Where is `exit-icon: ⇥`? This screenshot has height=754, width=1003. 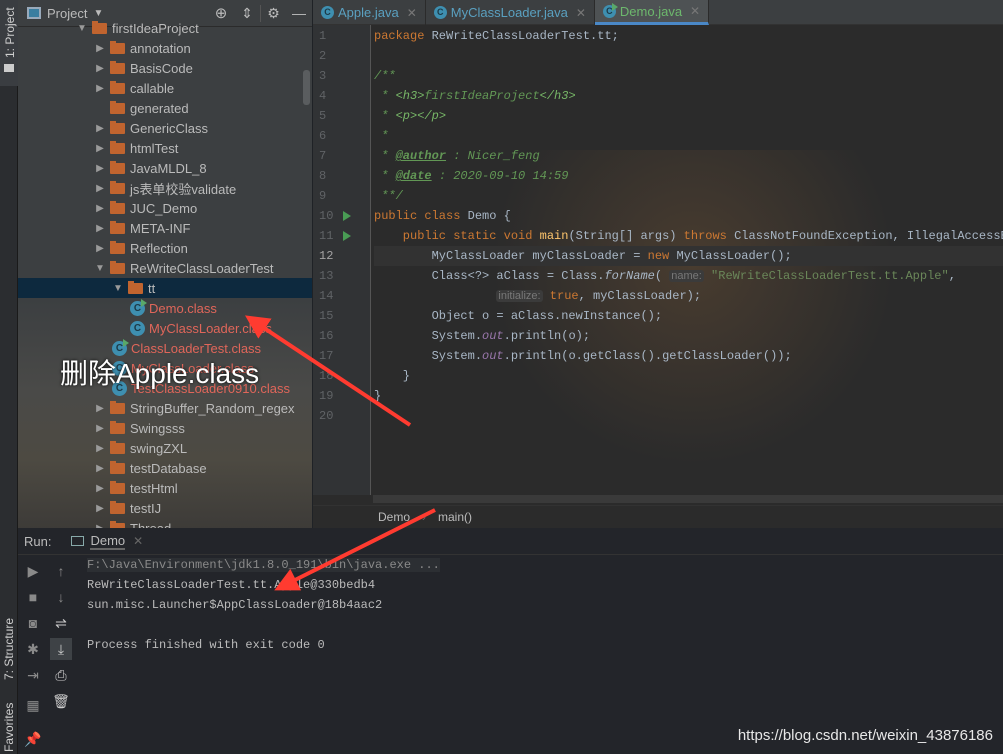 exit-icon: ⇥ is located at coordinates (33, 675).